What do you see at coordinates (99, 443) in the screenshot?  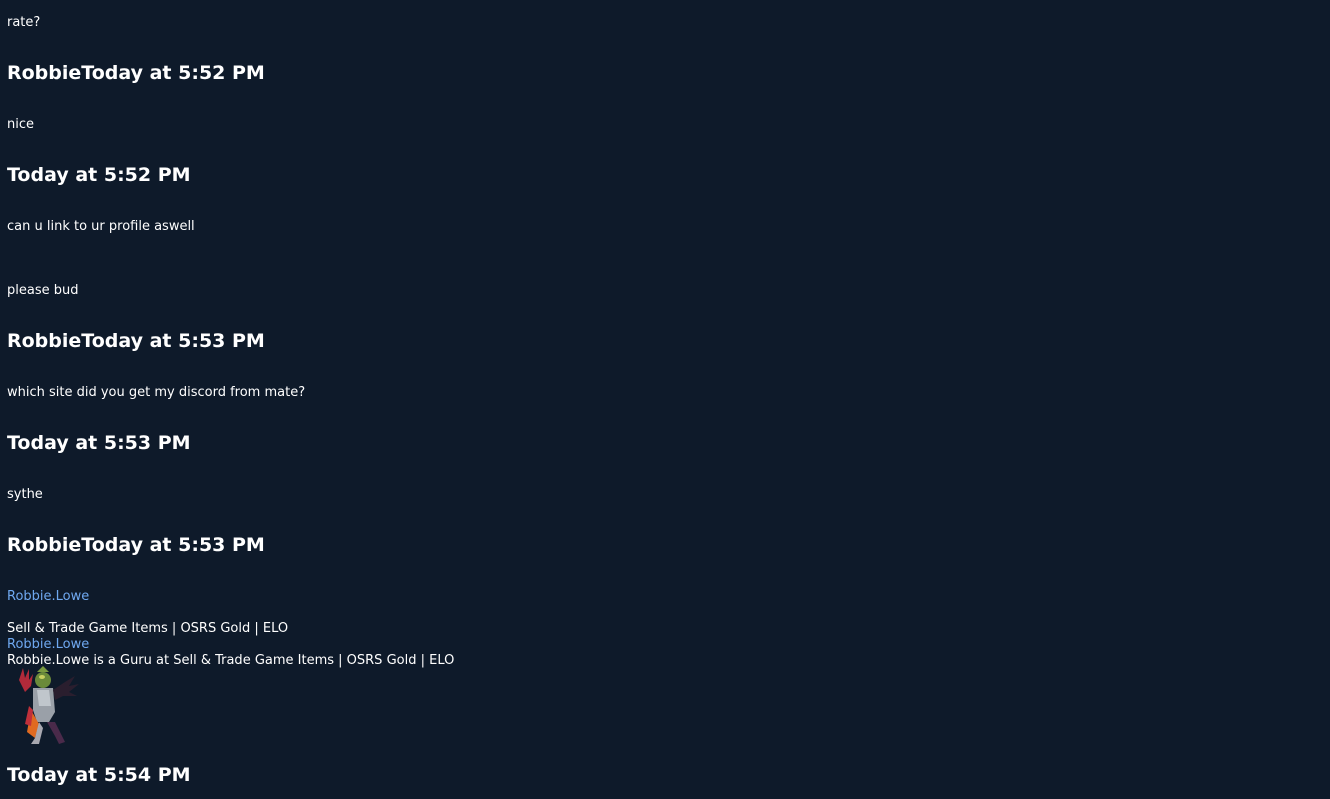 I see `message-header: Today at 5:53 PM` at bounding box center [99, 443].